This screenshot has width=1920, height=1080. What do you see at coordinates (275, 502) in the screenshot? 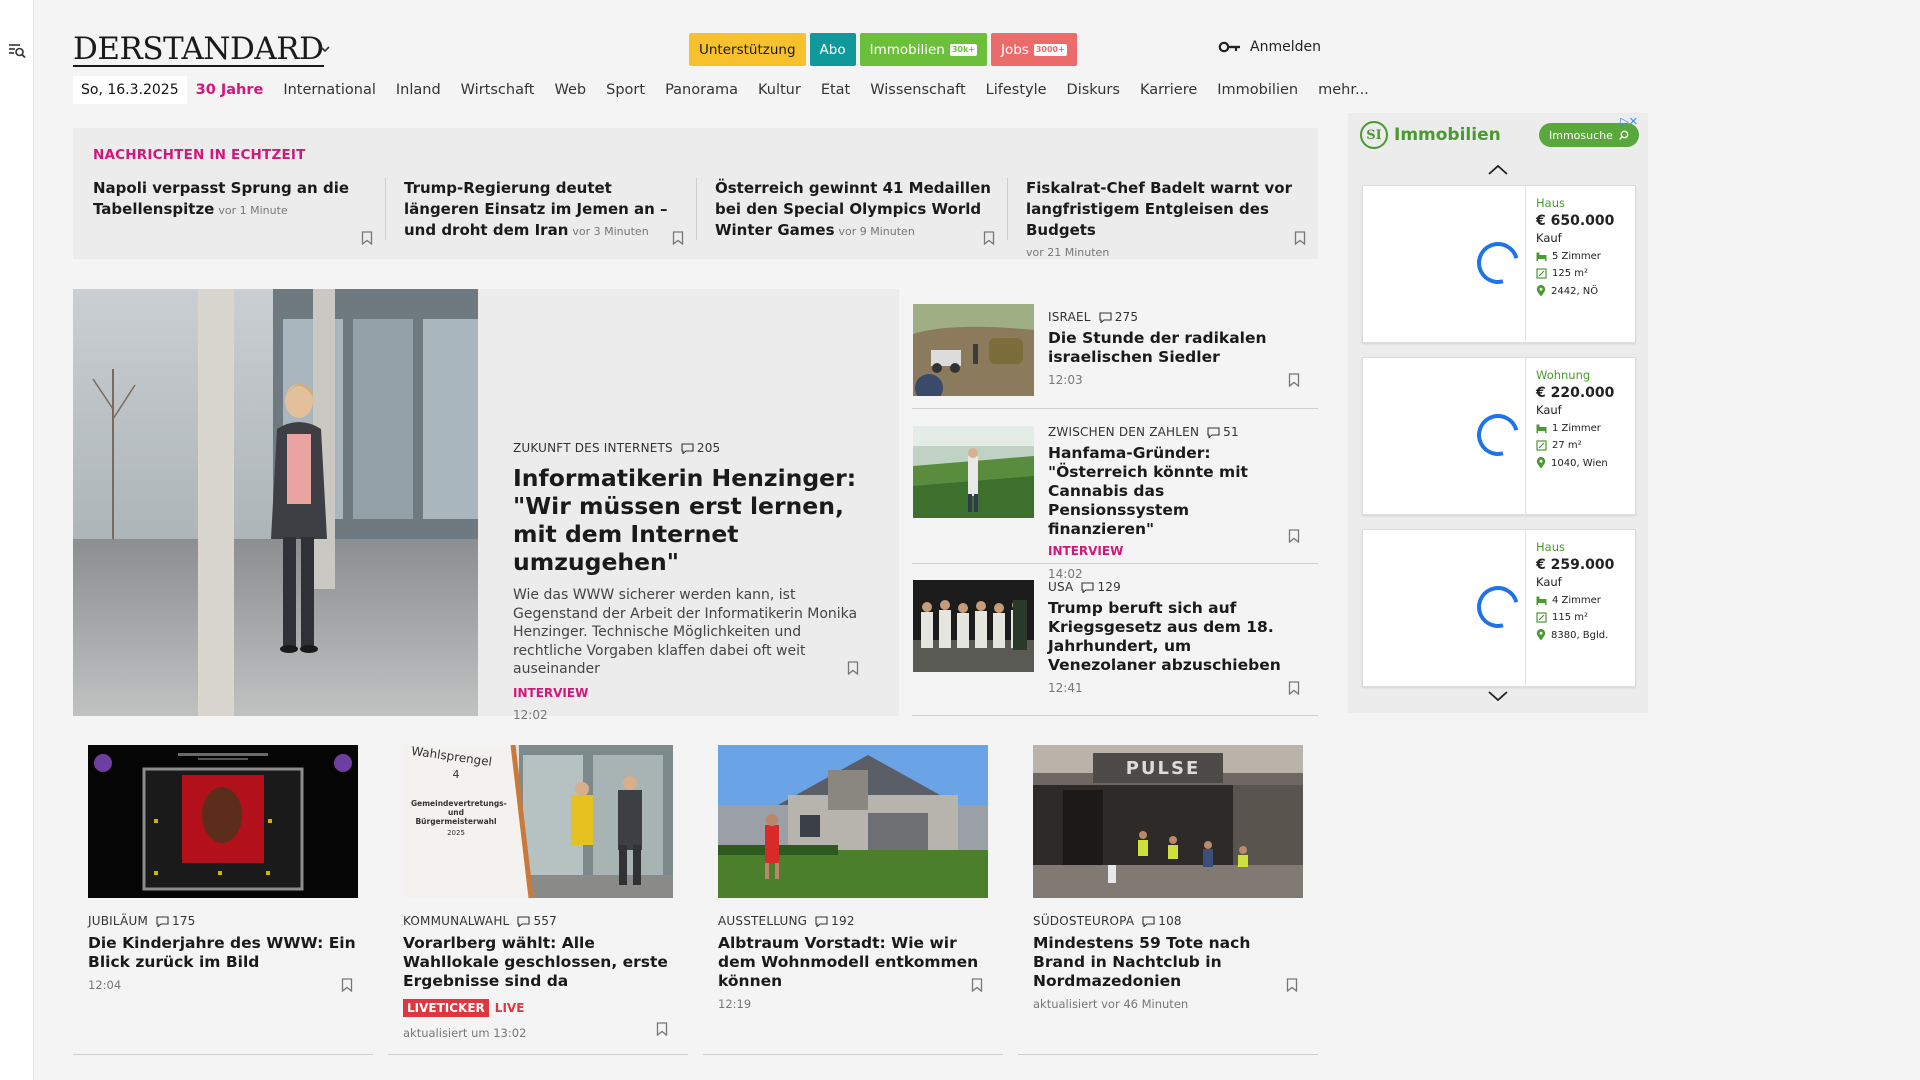
I see `hero-image` at bounding box center [275, 502].